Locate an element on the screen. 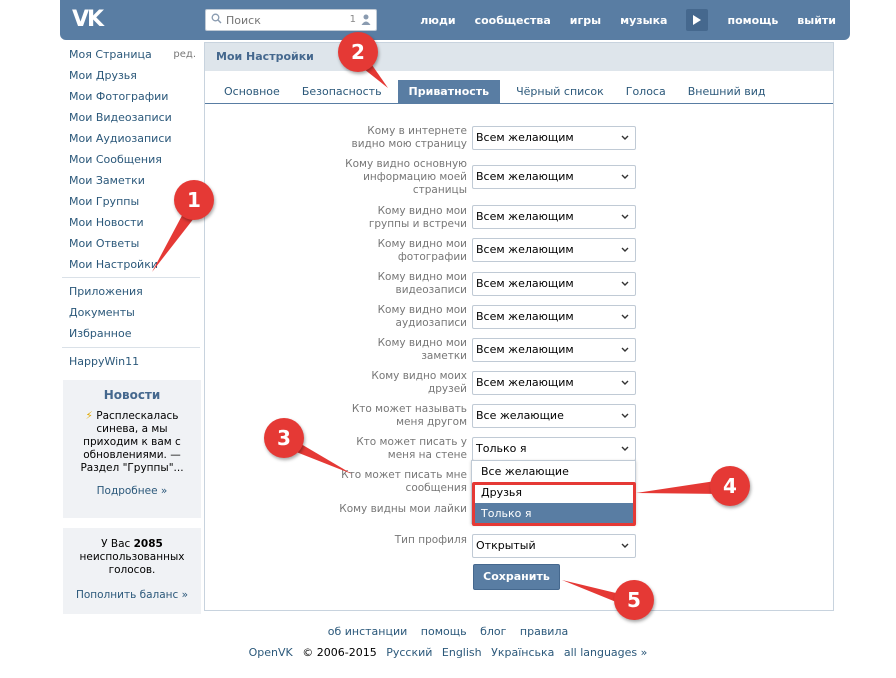 This screenshot has width=896, height=678. nav-communities: сообщества is located at coordinates (513, 20).